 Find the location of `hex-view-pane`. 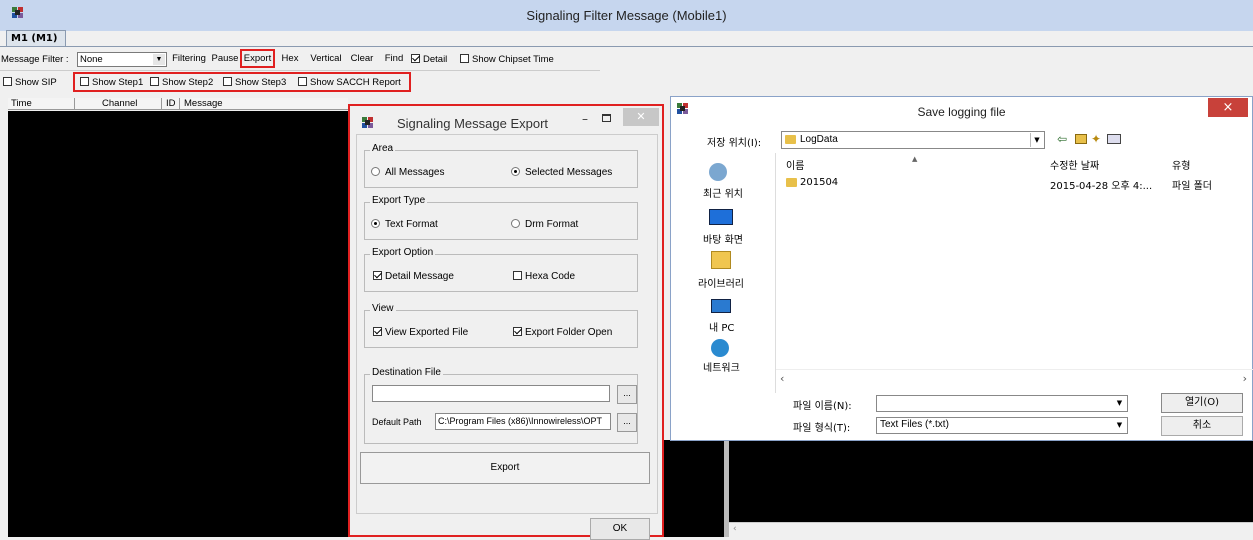

hex-view-pane is located at coordinates (991, 481).